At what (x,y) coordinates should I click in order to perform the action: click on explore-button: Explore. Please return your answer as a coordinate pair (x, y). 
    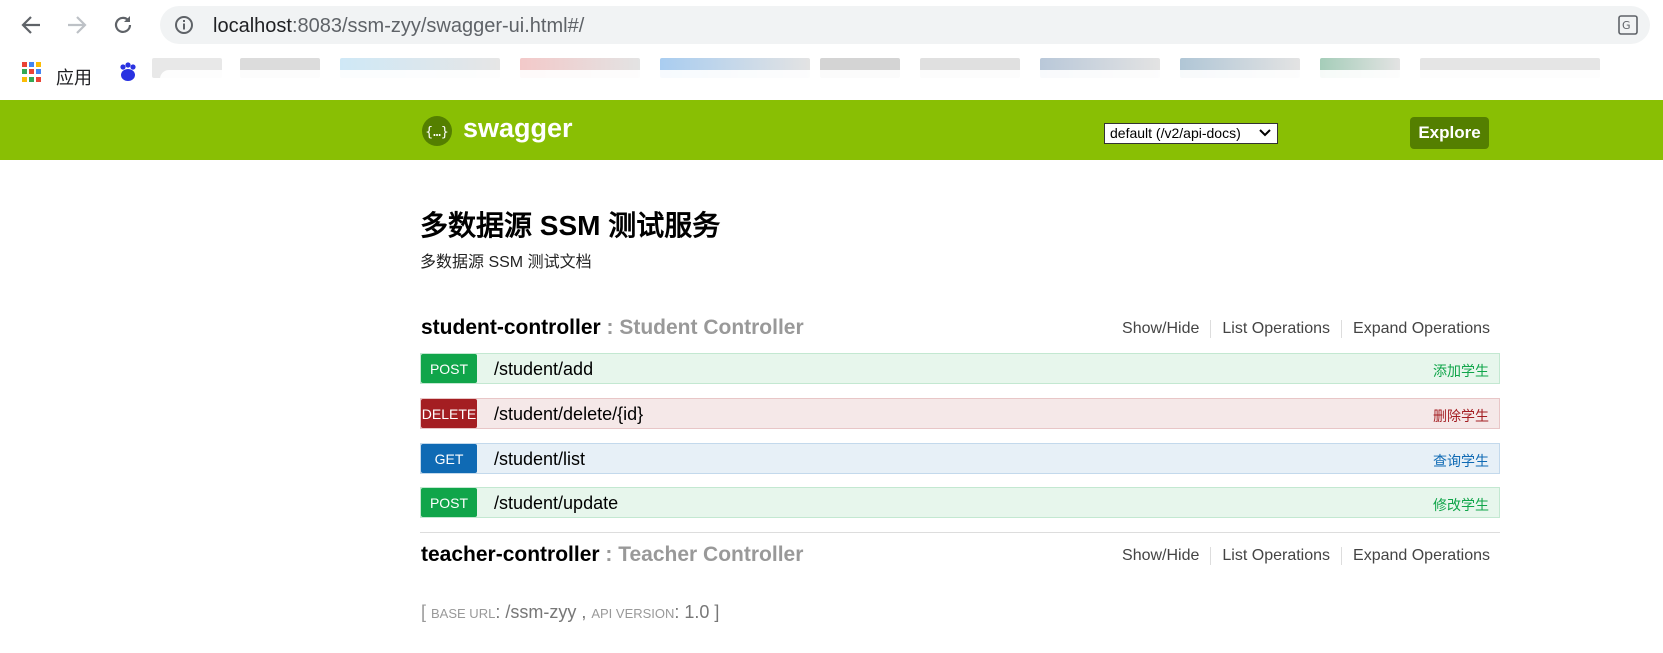
    Looking at the image, I should click on (1449, 133).